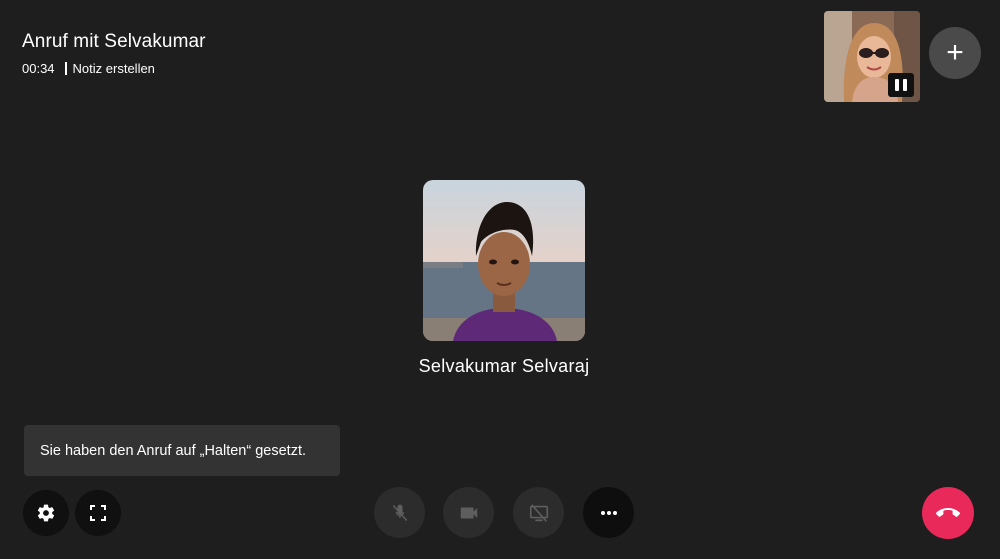 The height and width of the screenshot is (559, 1000). What do you see at coordinates (114, 41) in the screenshot?
I see `call-title: Anruf mit Selvakumar` at bounding box center [114, 41].